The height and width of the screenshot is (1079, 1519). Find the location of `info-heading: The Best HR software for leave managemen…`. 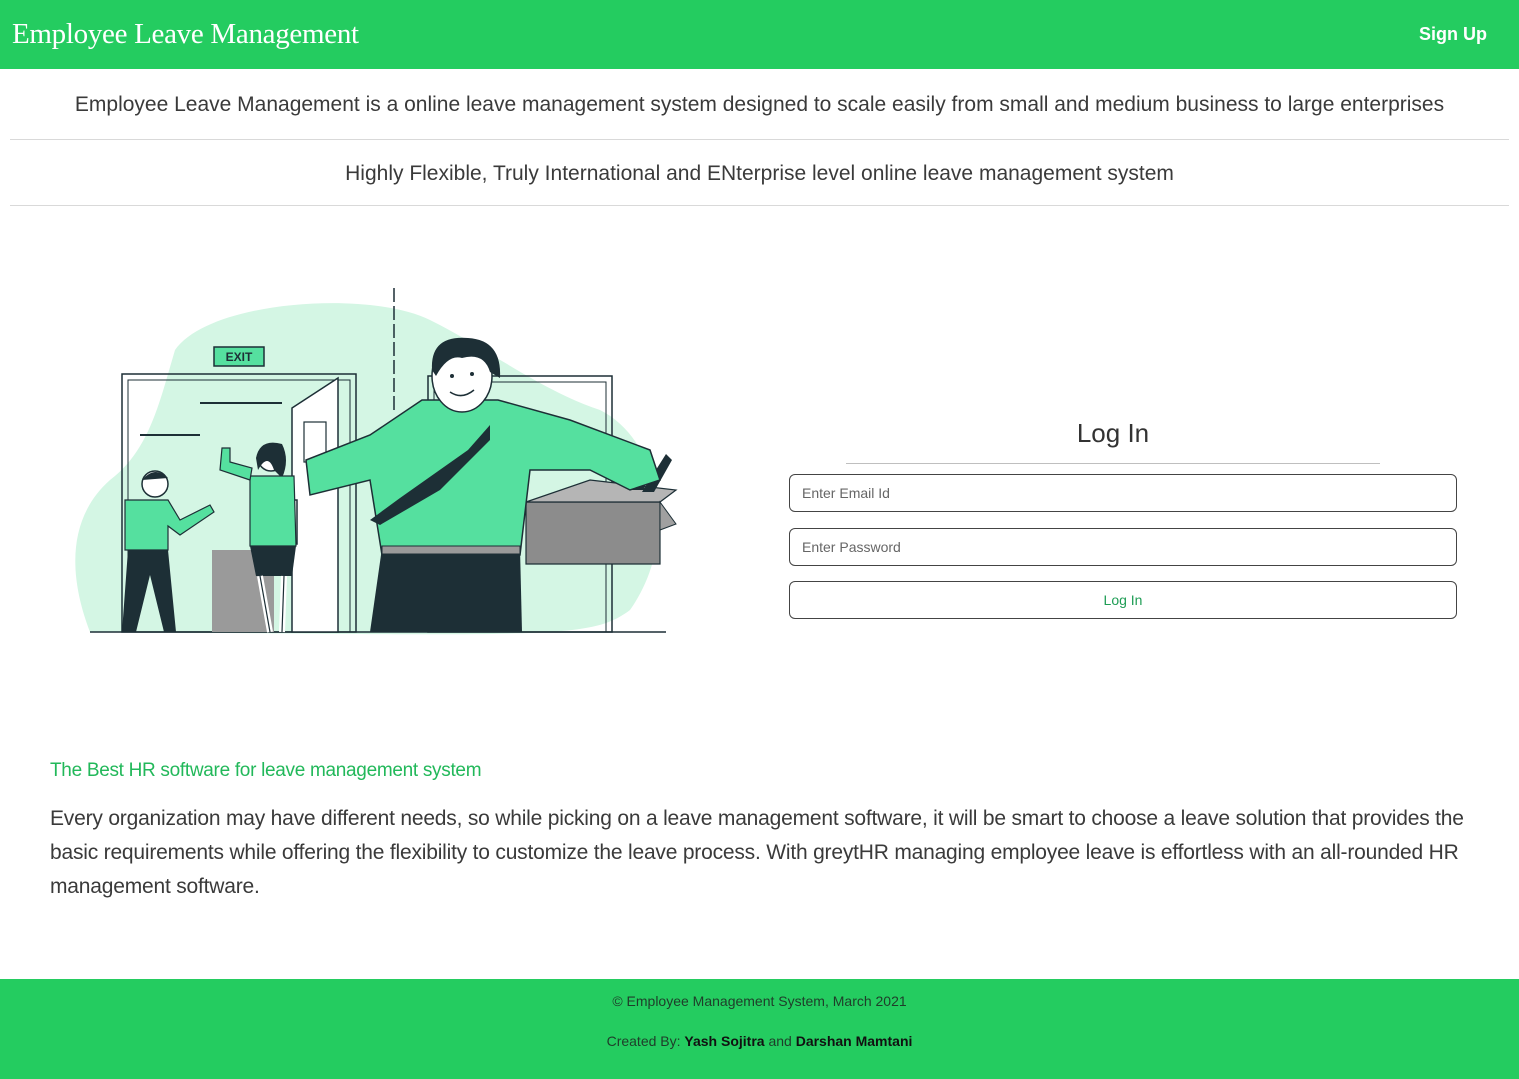

info-heading: The Best HR software for leave managemen… is located at coordinates (266, 770).